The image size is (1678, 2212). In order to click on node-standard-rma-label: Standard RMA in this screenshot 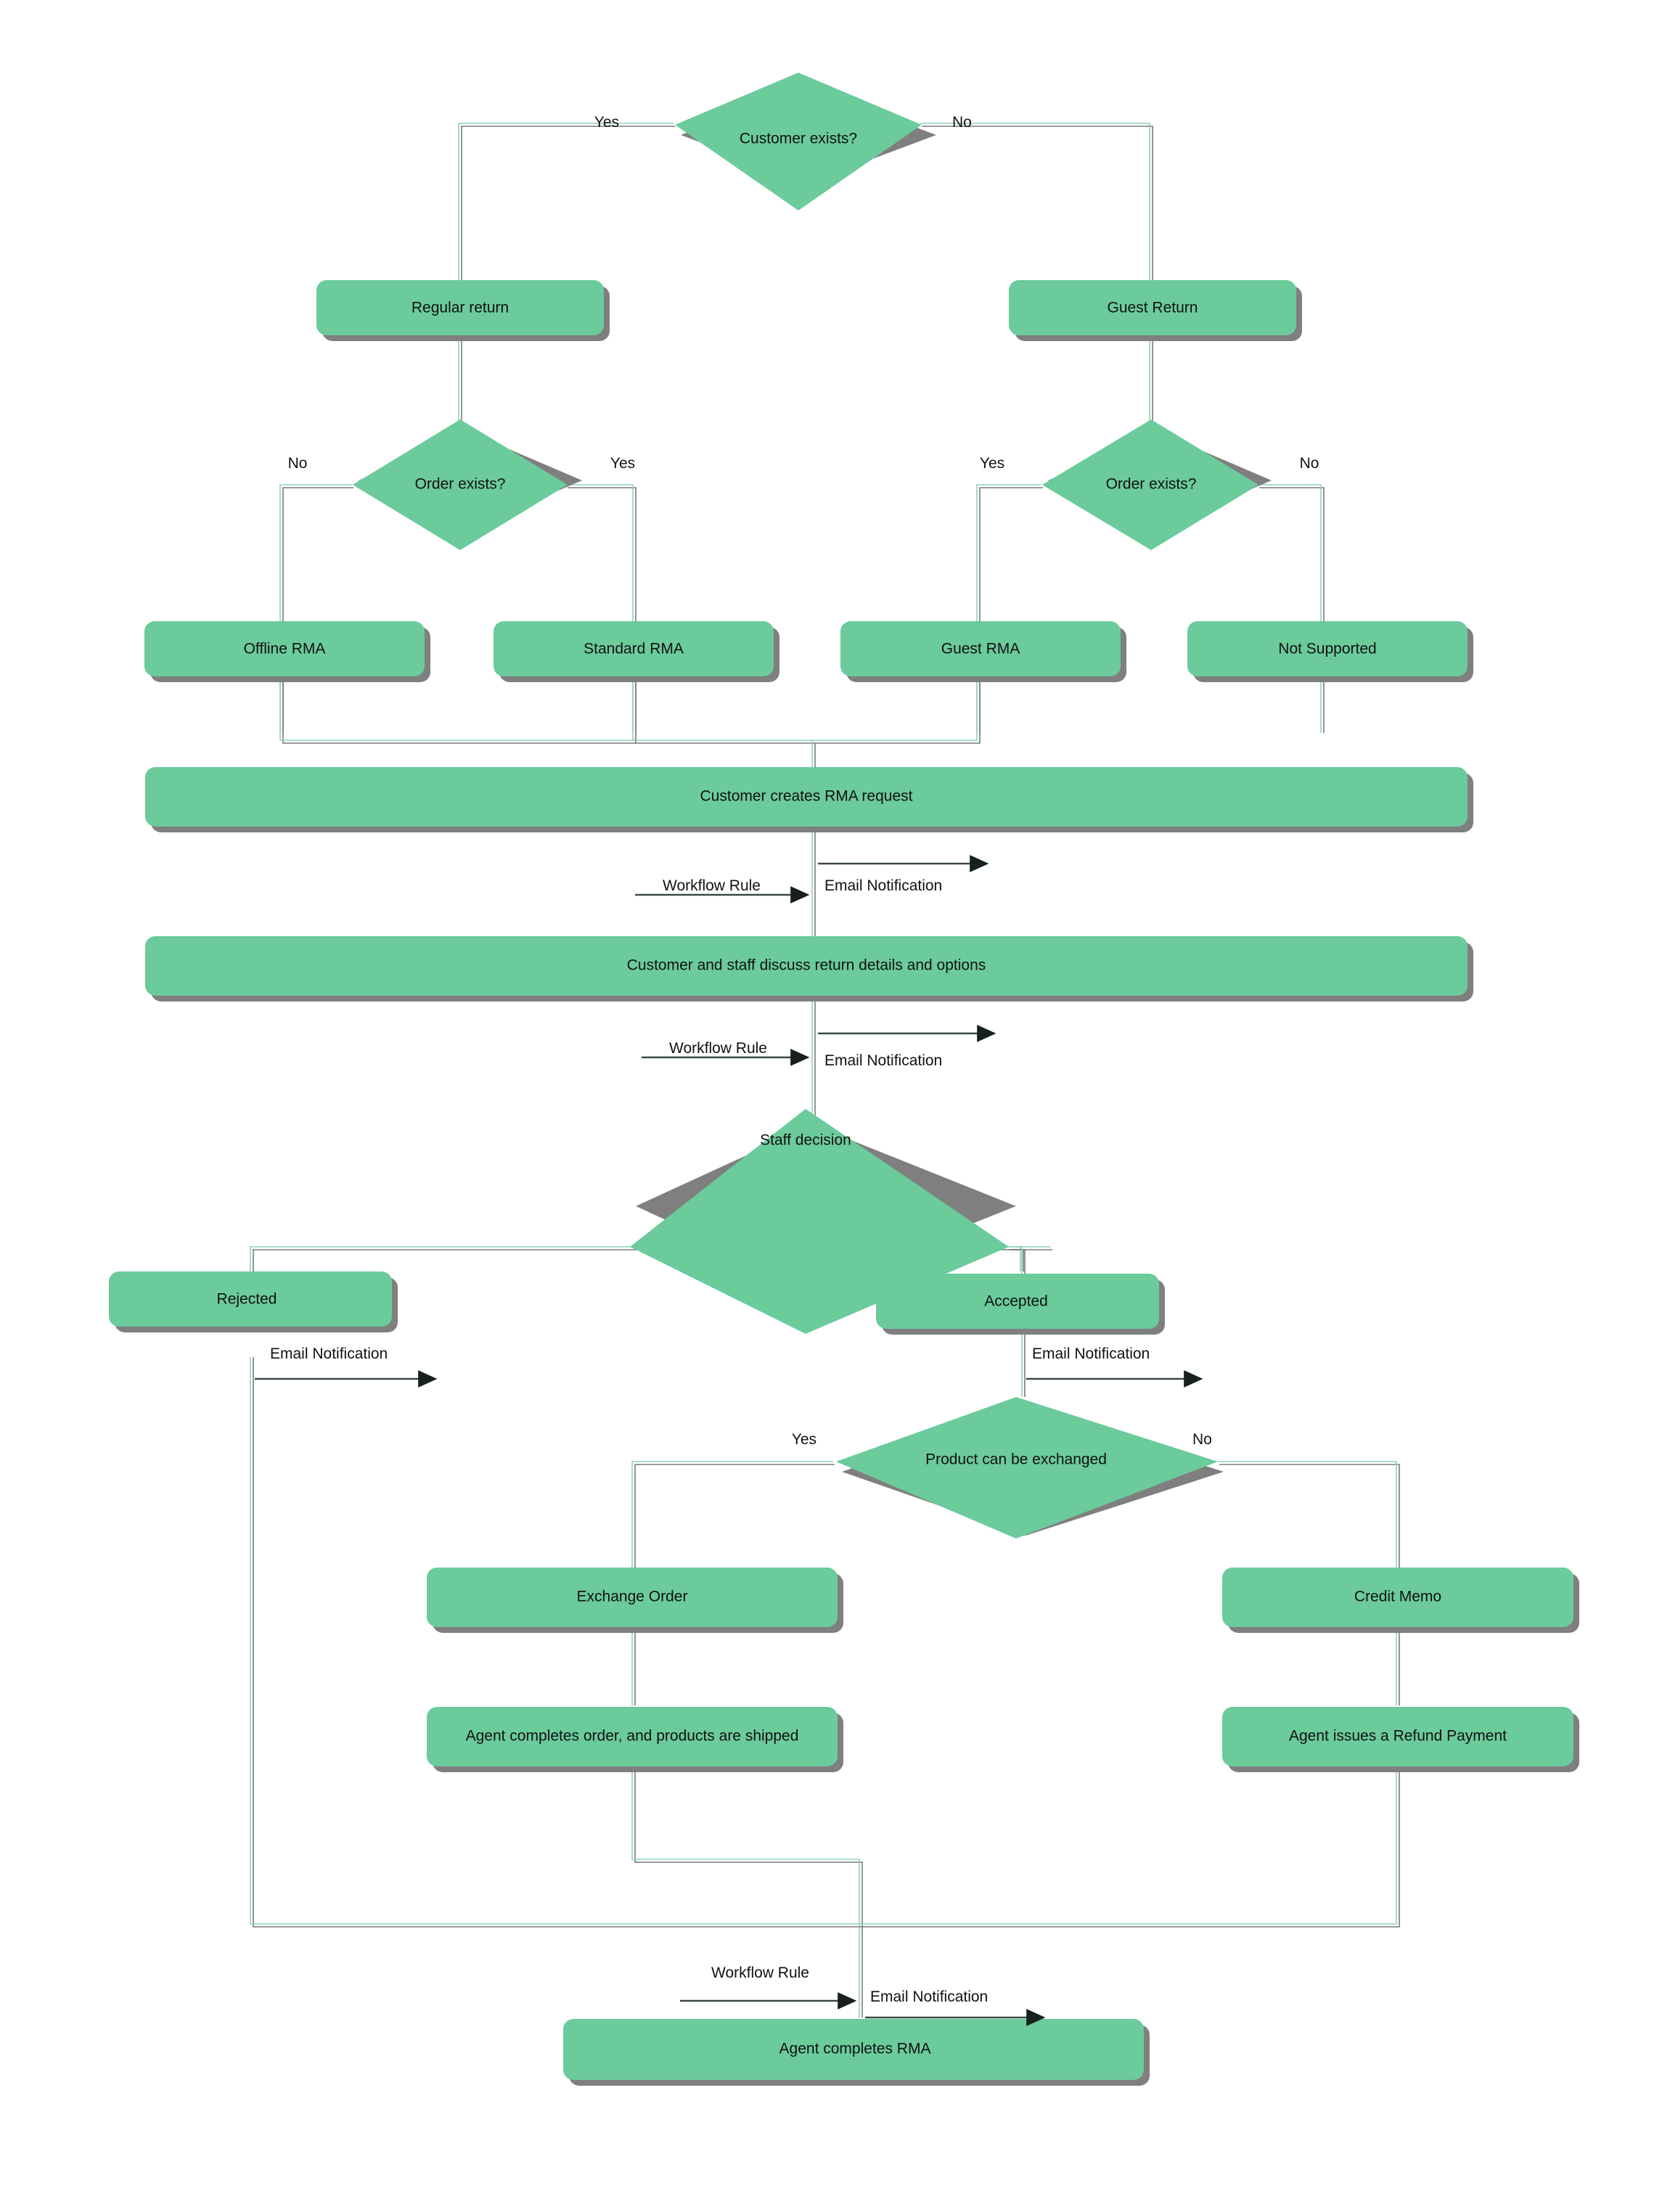, I will do `click(634, 649)`.